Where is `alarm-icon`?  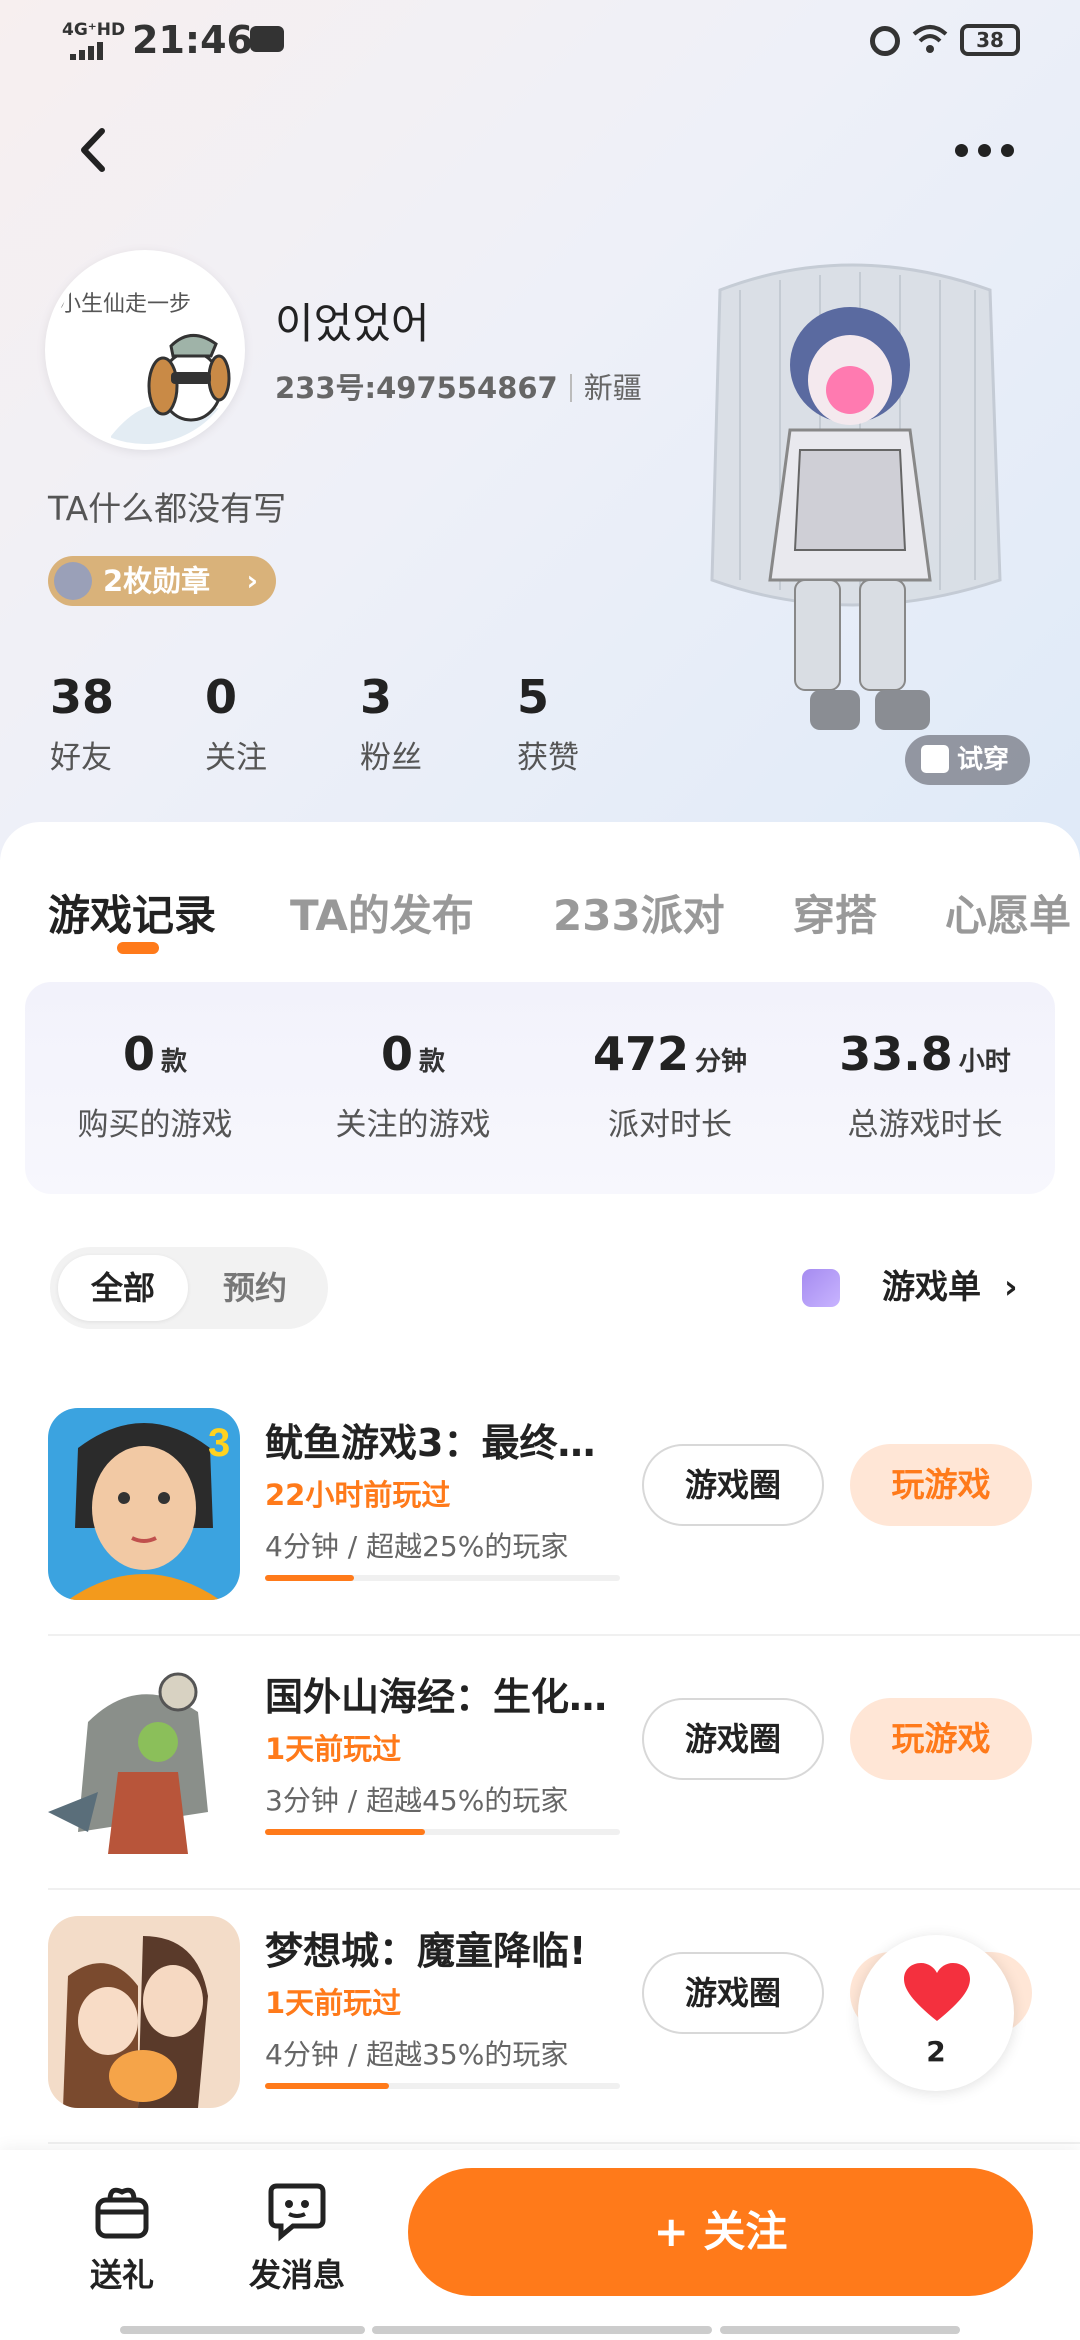
alarm-icon is located at coordinates (885, 41).